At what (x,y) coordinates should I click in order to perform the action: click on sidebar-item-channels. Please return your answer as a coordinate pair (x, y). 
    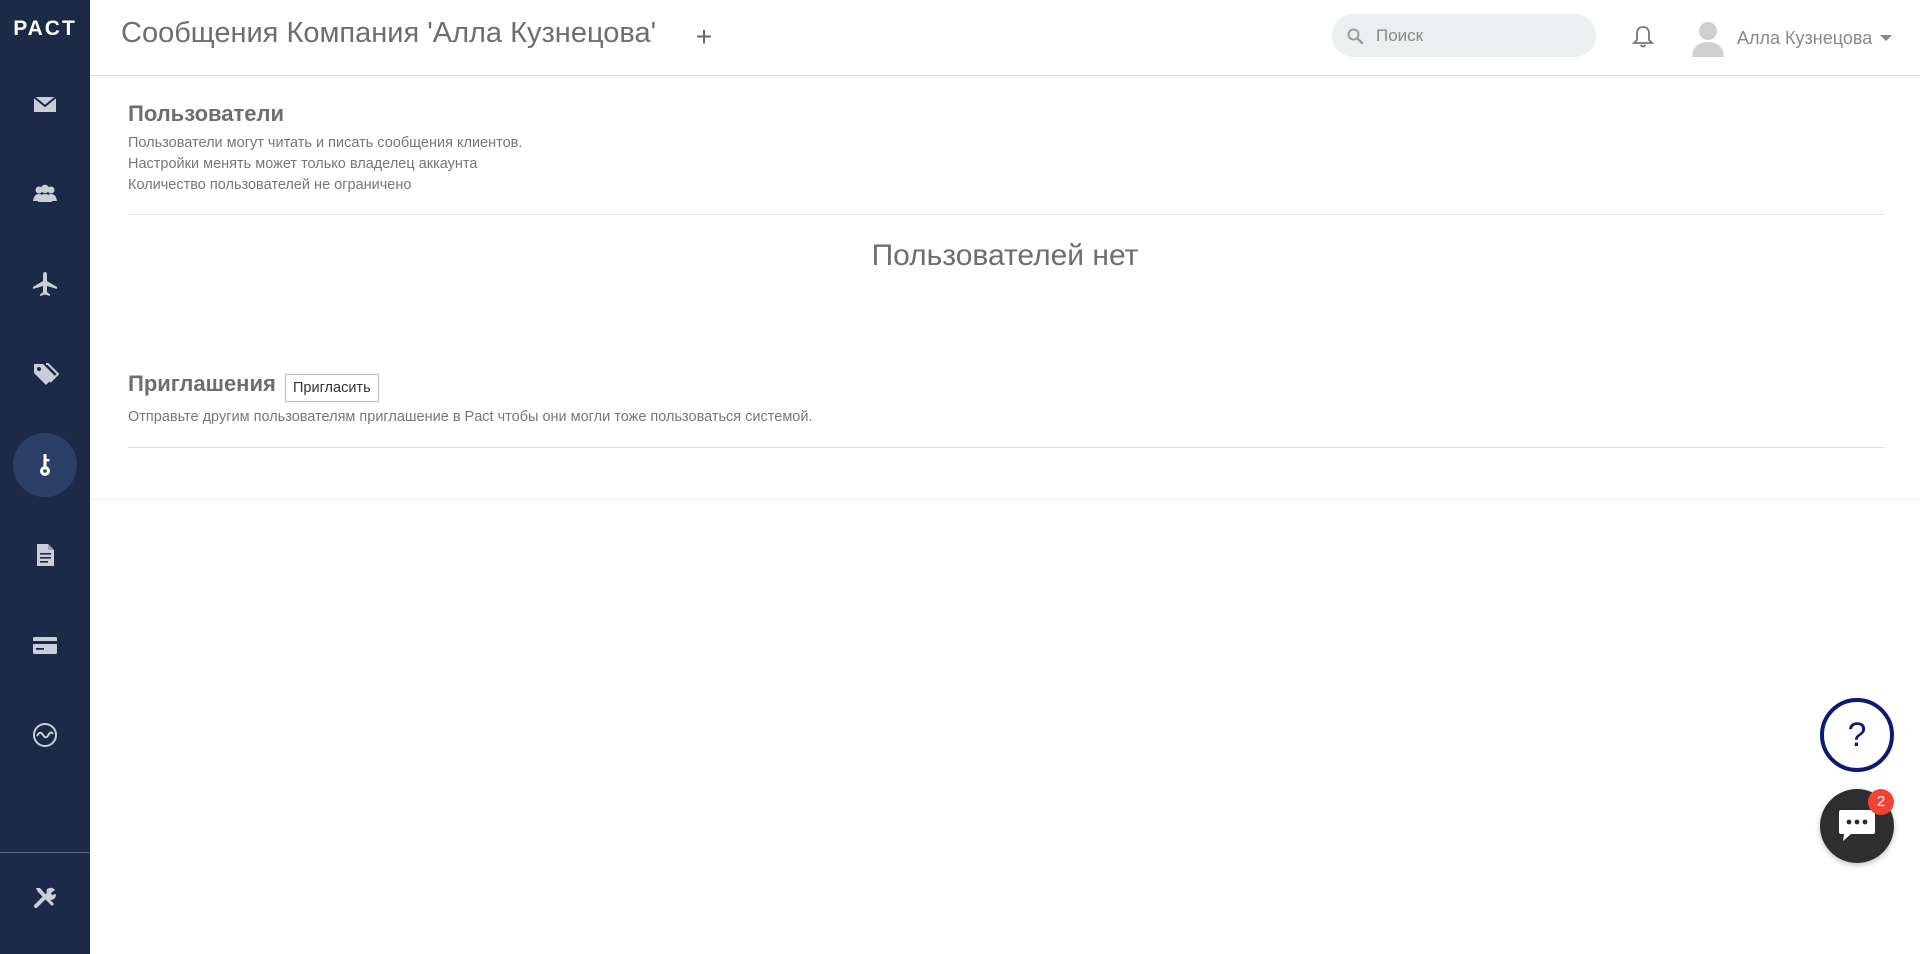
    Looking at the image, I should click on (45, 284).